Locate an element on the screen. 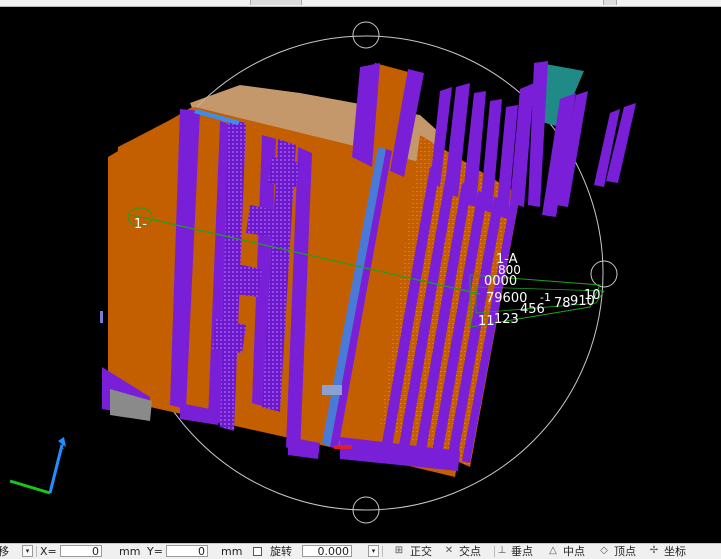  midpoint-icon: △ is located at coordinates (553, 551).